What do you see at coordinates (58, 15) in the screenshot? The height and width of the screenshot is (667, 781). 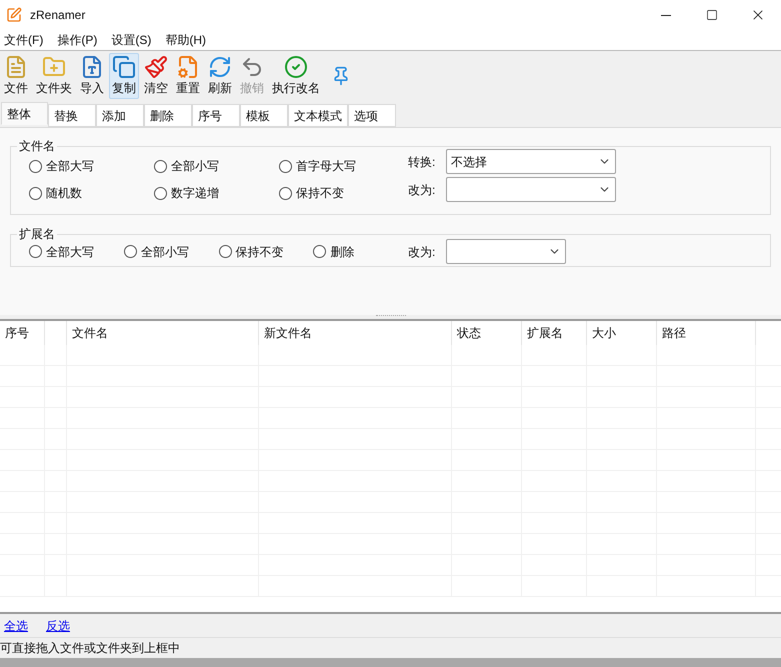 I see `window-title: zRenamer` at bounding box center [58, 15].